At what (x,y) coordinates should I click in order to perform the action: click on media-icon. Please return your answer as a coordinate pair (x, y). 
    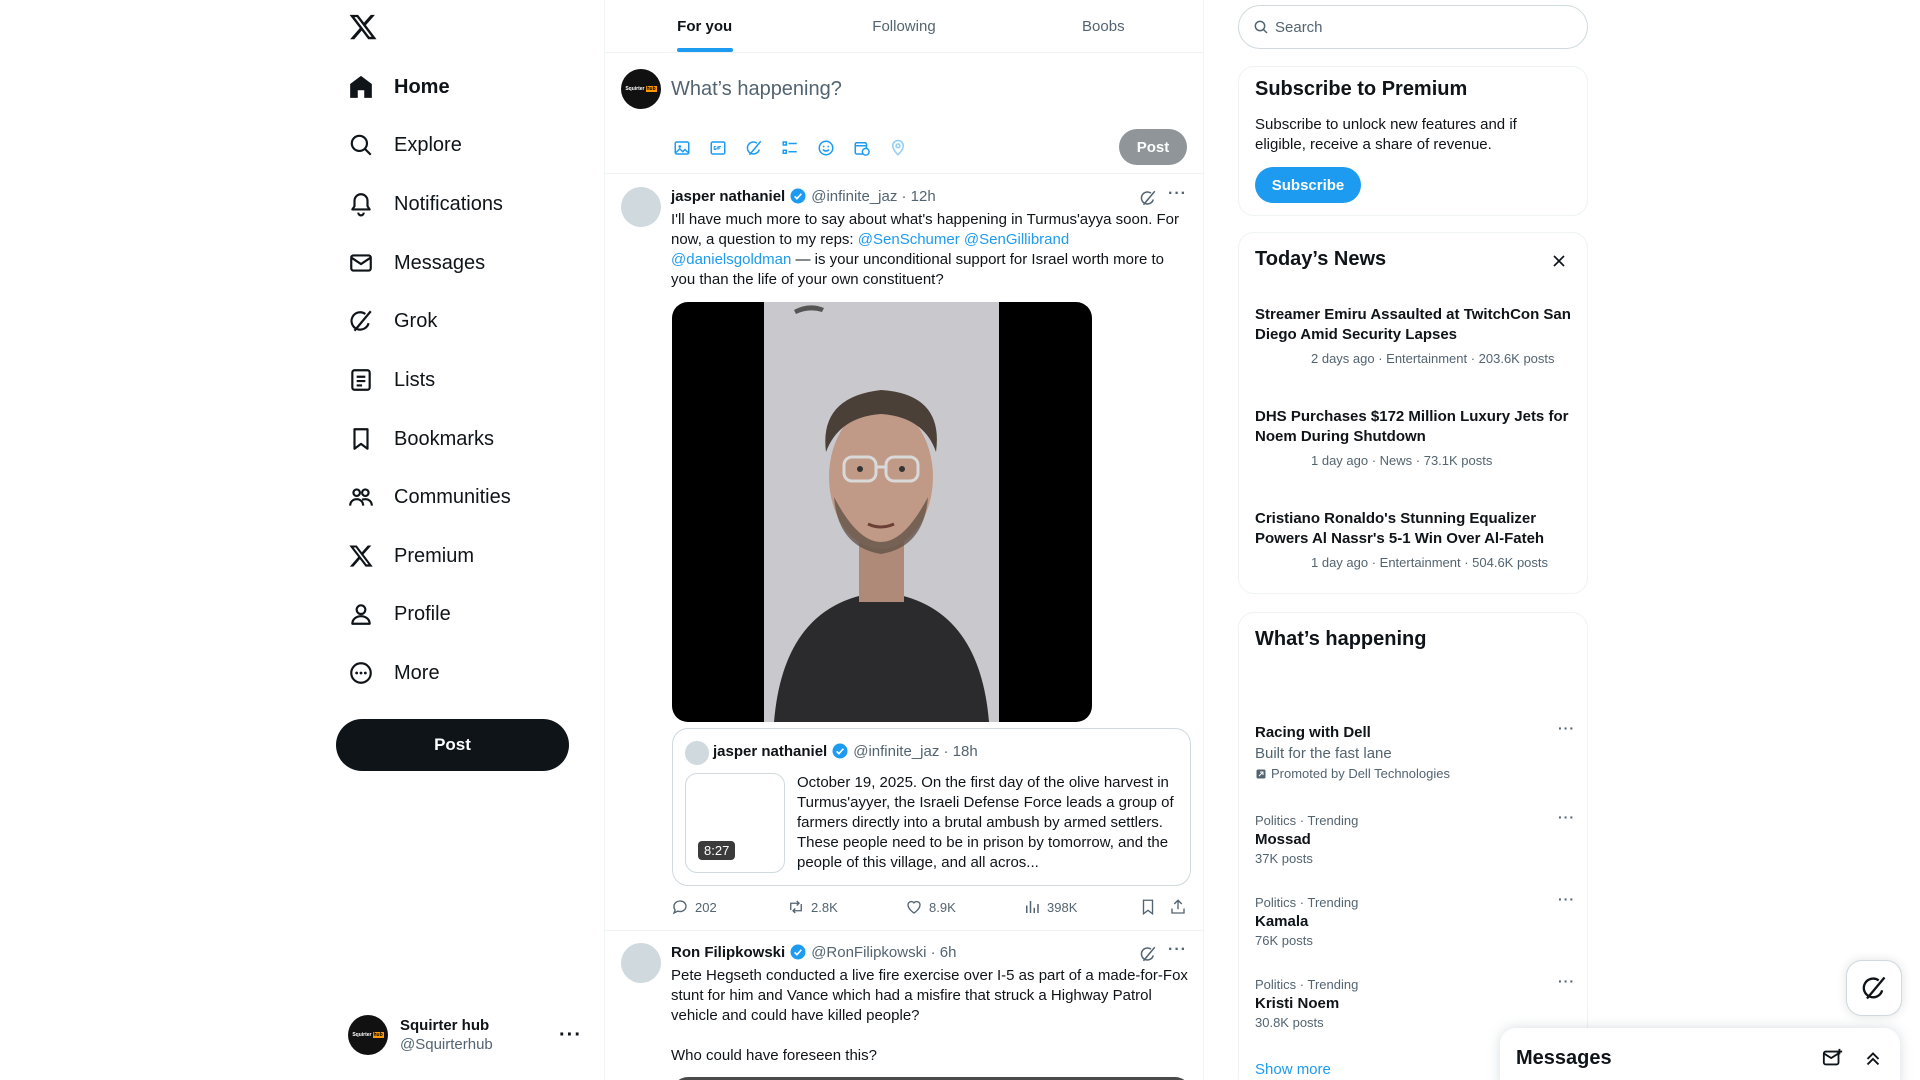
    Looking at the image, I should click on (682, 148).